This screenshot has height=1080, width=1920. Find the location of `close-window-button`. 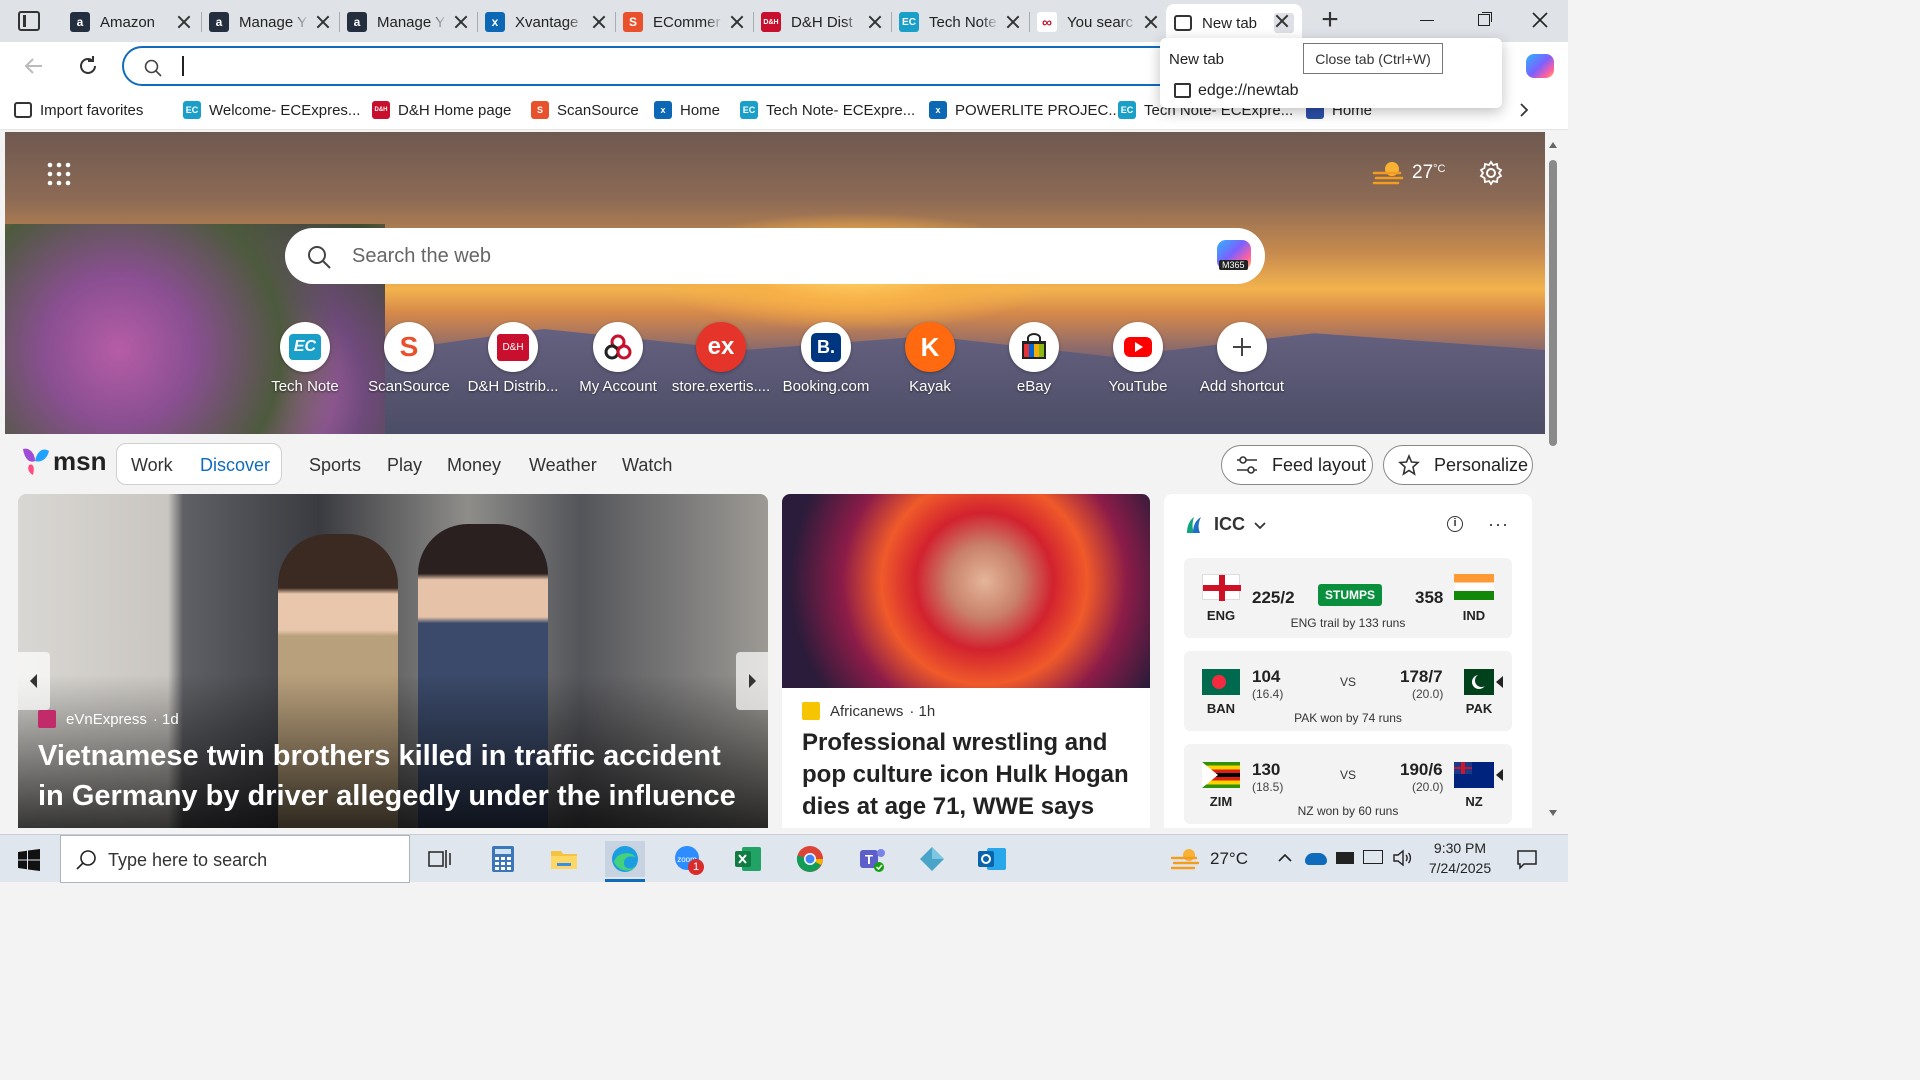

close-window-button is located at coordinates (1540, 20).